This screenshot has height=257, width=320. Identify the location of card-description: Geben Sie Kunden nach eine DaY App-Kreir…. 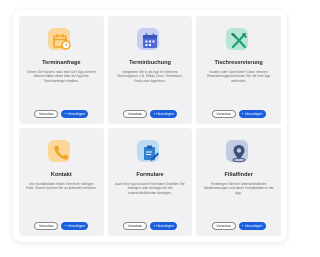
(61, 76).